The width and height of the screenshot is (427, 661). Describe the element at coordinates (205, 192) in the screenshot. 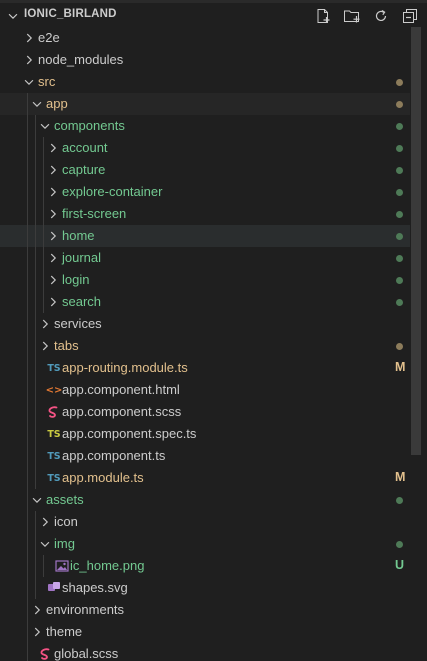

I see `folder-item-explore-container: explore-container` at that location.